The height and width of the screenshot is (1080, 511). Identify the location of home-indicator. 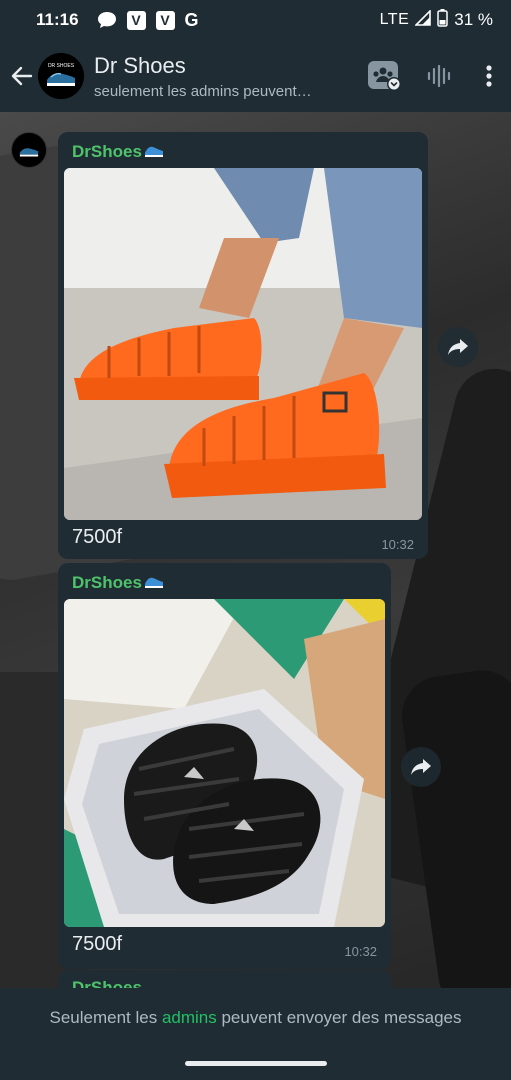
(256, 1063).